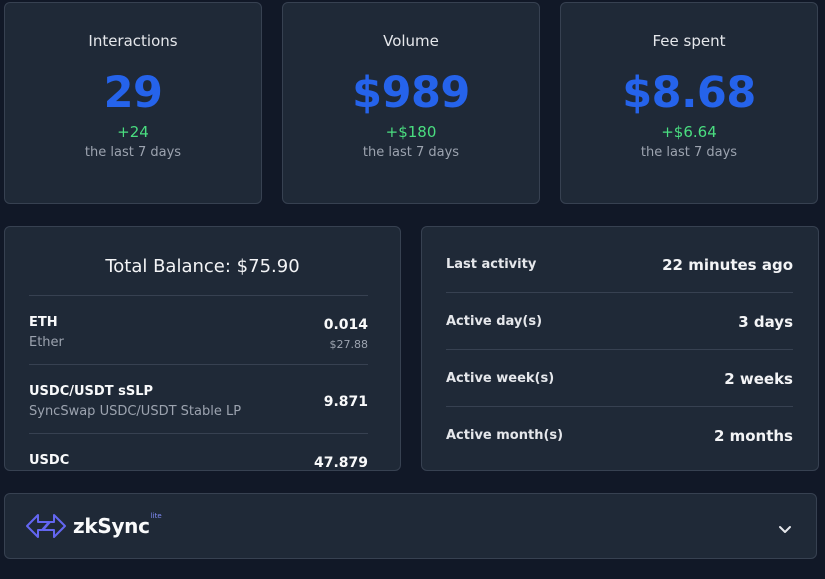 The width and height of the screenshot is (825, 579). Describe the element at coordinates (491, 264) in the screenshot. I see `activity-label: Last activity` at that location.